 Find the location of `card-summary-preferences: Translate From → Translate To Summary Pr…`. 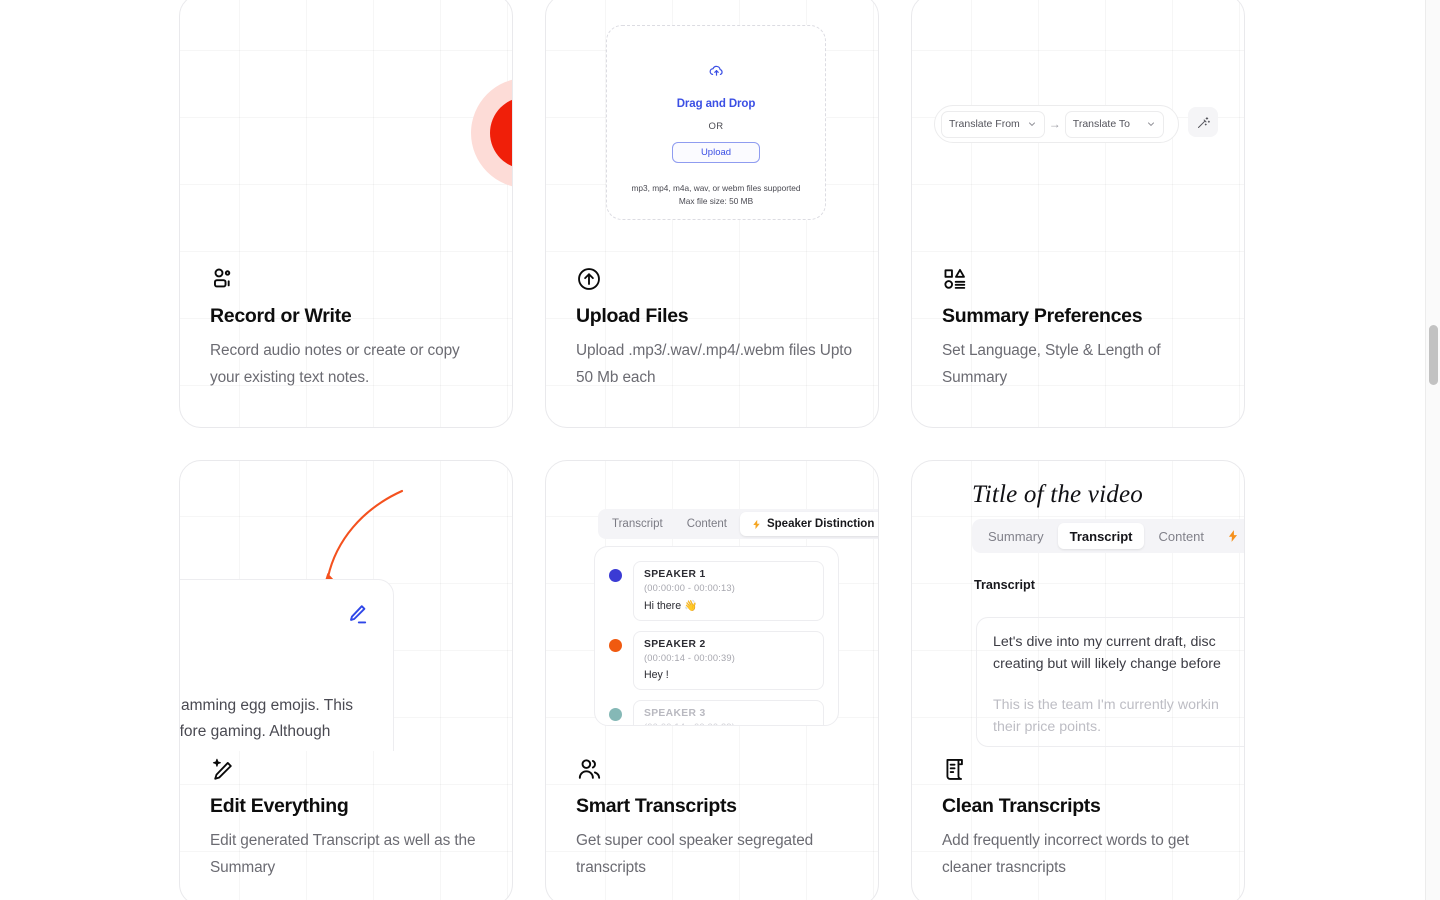

card-summary-preferences: Translate From → Translate To Summary Pr… is located at coordinates (1078, 214).